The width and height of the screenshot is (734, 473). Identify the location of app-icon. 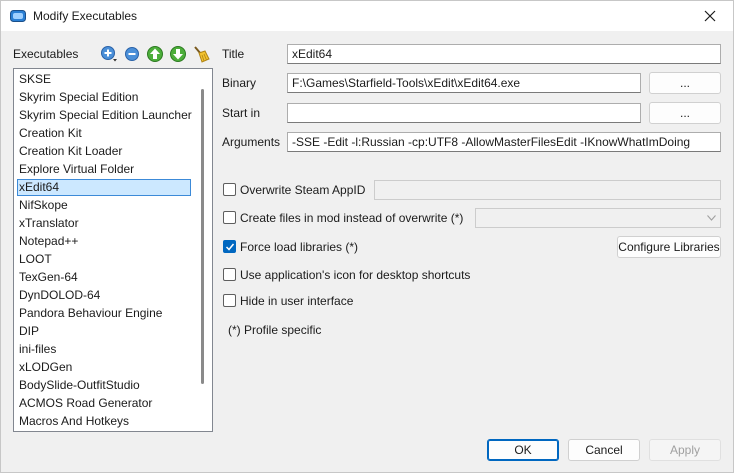
(18, 16).